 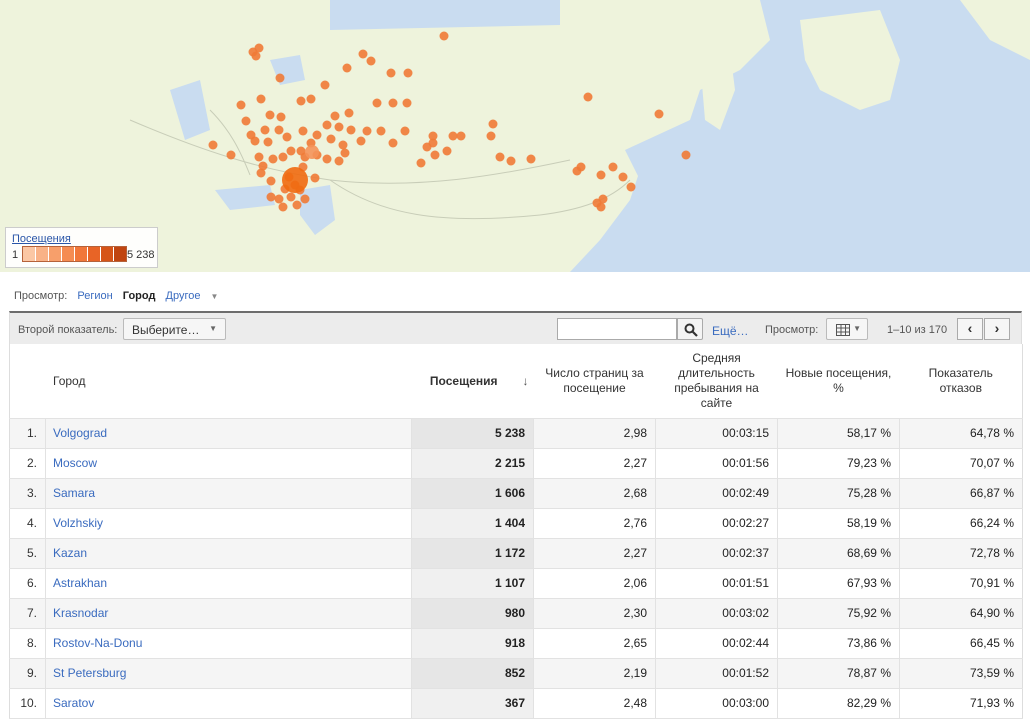 What do you see at coordinates (228, 433) in the screenshot?
I see `city-link: Volgograd` at bounding box center [228, 433].